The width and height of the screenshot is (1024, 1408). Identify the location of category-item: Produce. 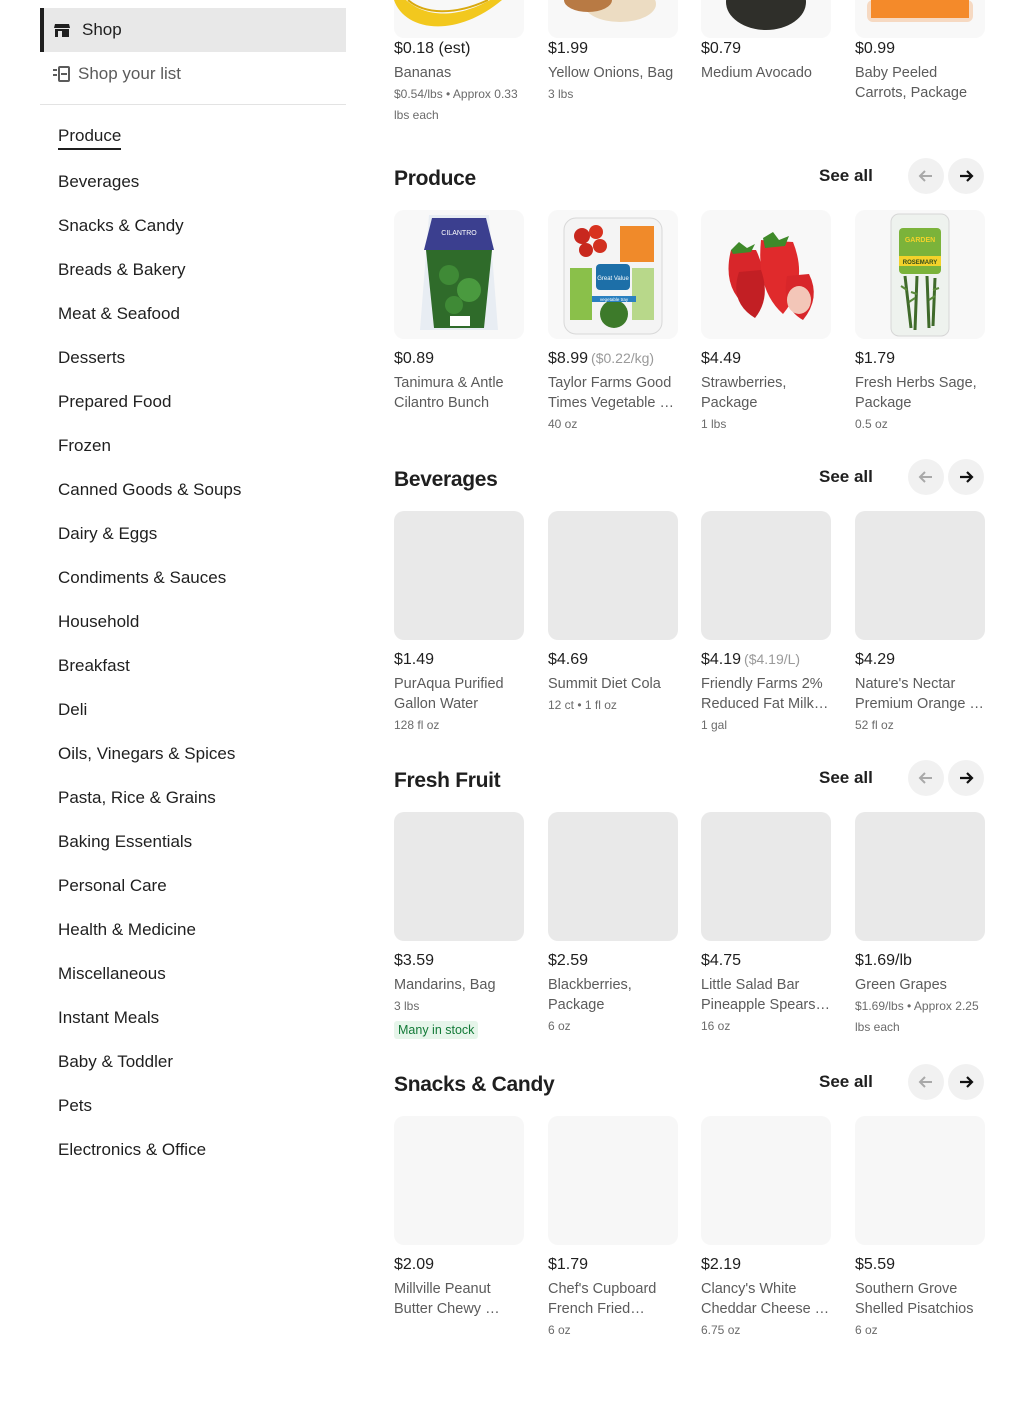
(149, 138).